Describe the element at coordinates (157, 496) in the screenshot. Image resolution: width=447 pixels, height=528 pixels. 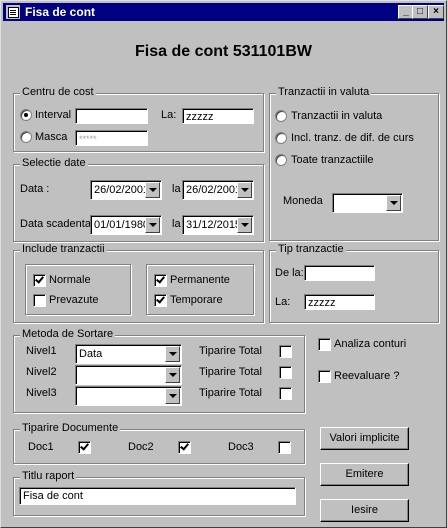
I see `titlu-raport-input: Fisa de cont` at that location.